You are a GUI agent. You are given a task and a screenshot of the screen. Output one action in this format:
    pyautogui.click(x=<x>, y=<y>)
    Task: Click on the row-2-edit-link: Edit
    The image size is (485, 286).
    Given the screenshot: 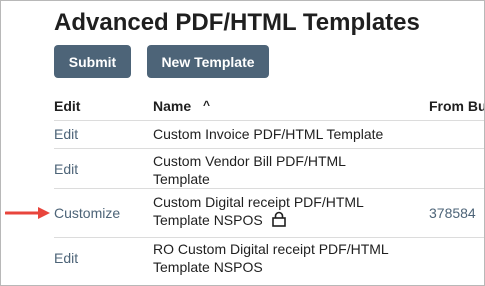 What is the action you would take?
    pyautogui.click(x=66, y=169)
    